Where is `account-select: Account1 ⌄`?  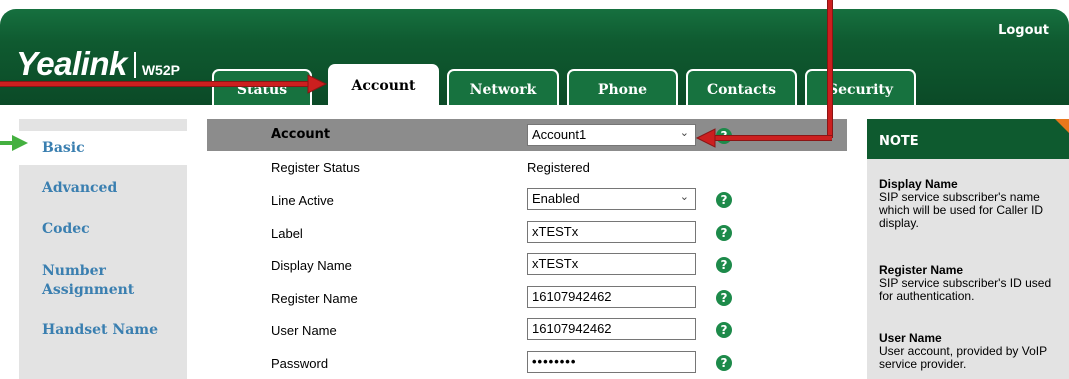
account-select: Account1 ⌄ is located at coordinates (611, 135).